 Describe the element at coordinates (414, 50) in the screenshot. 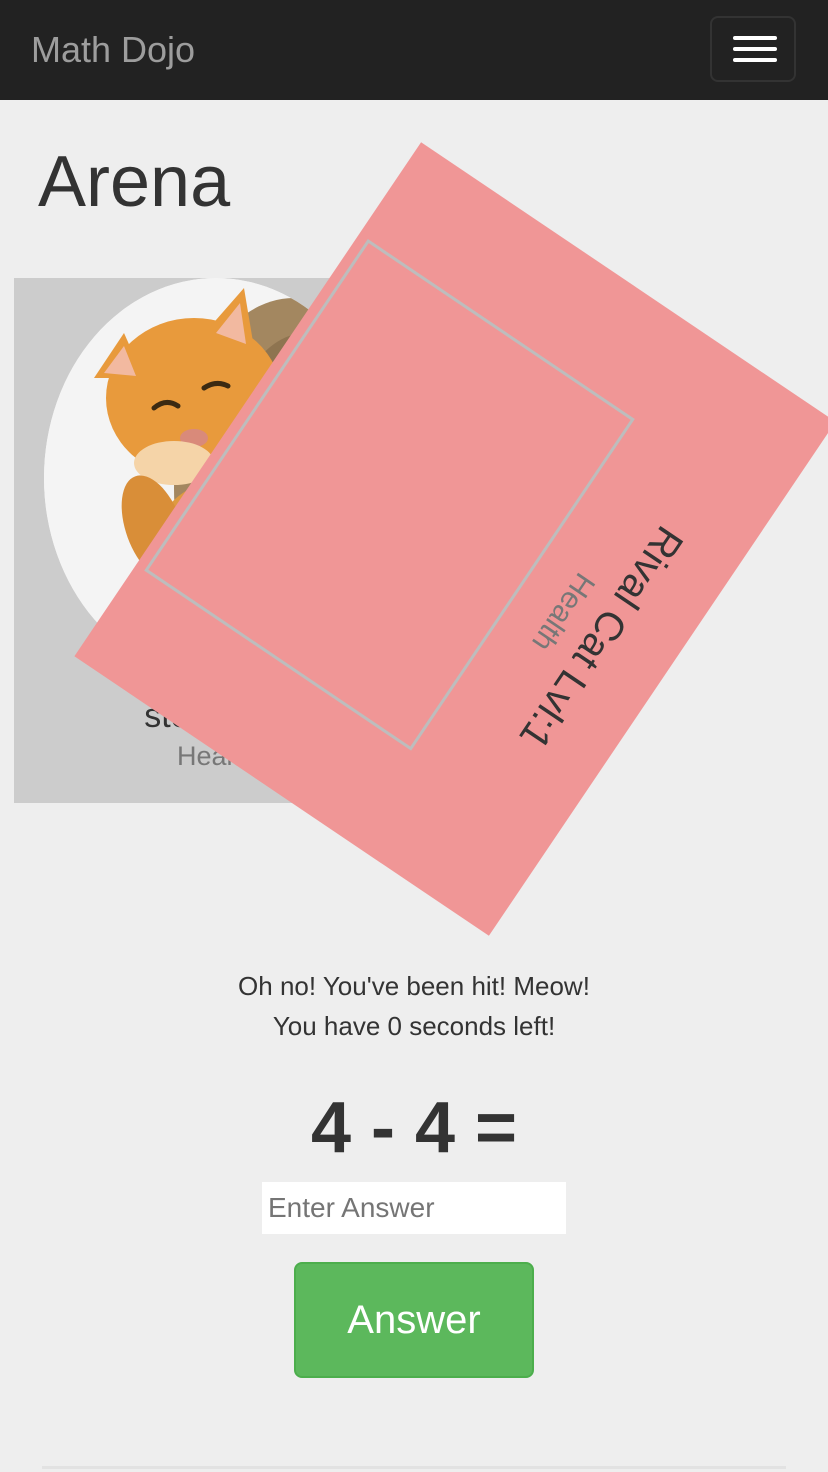

I see `top-navbar: Math Dojo` at that location.